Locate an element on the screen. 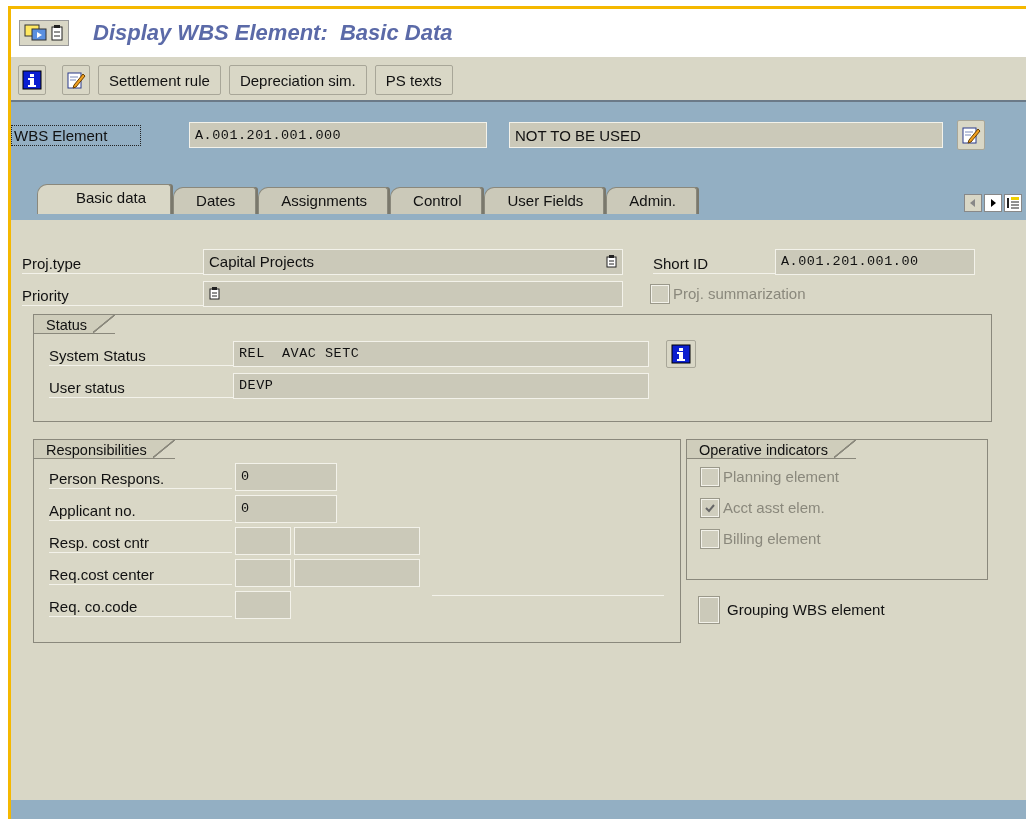  clipboard-icon is located at coordinates (57, 33).